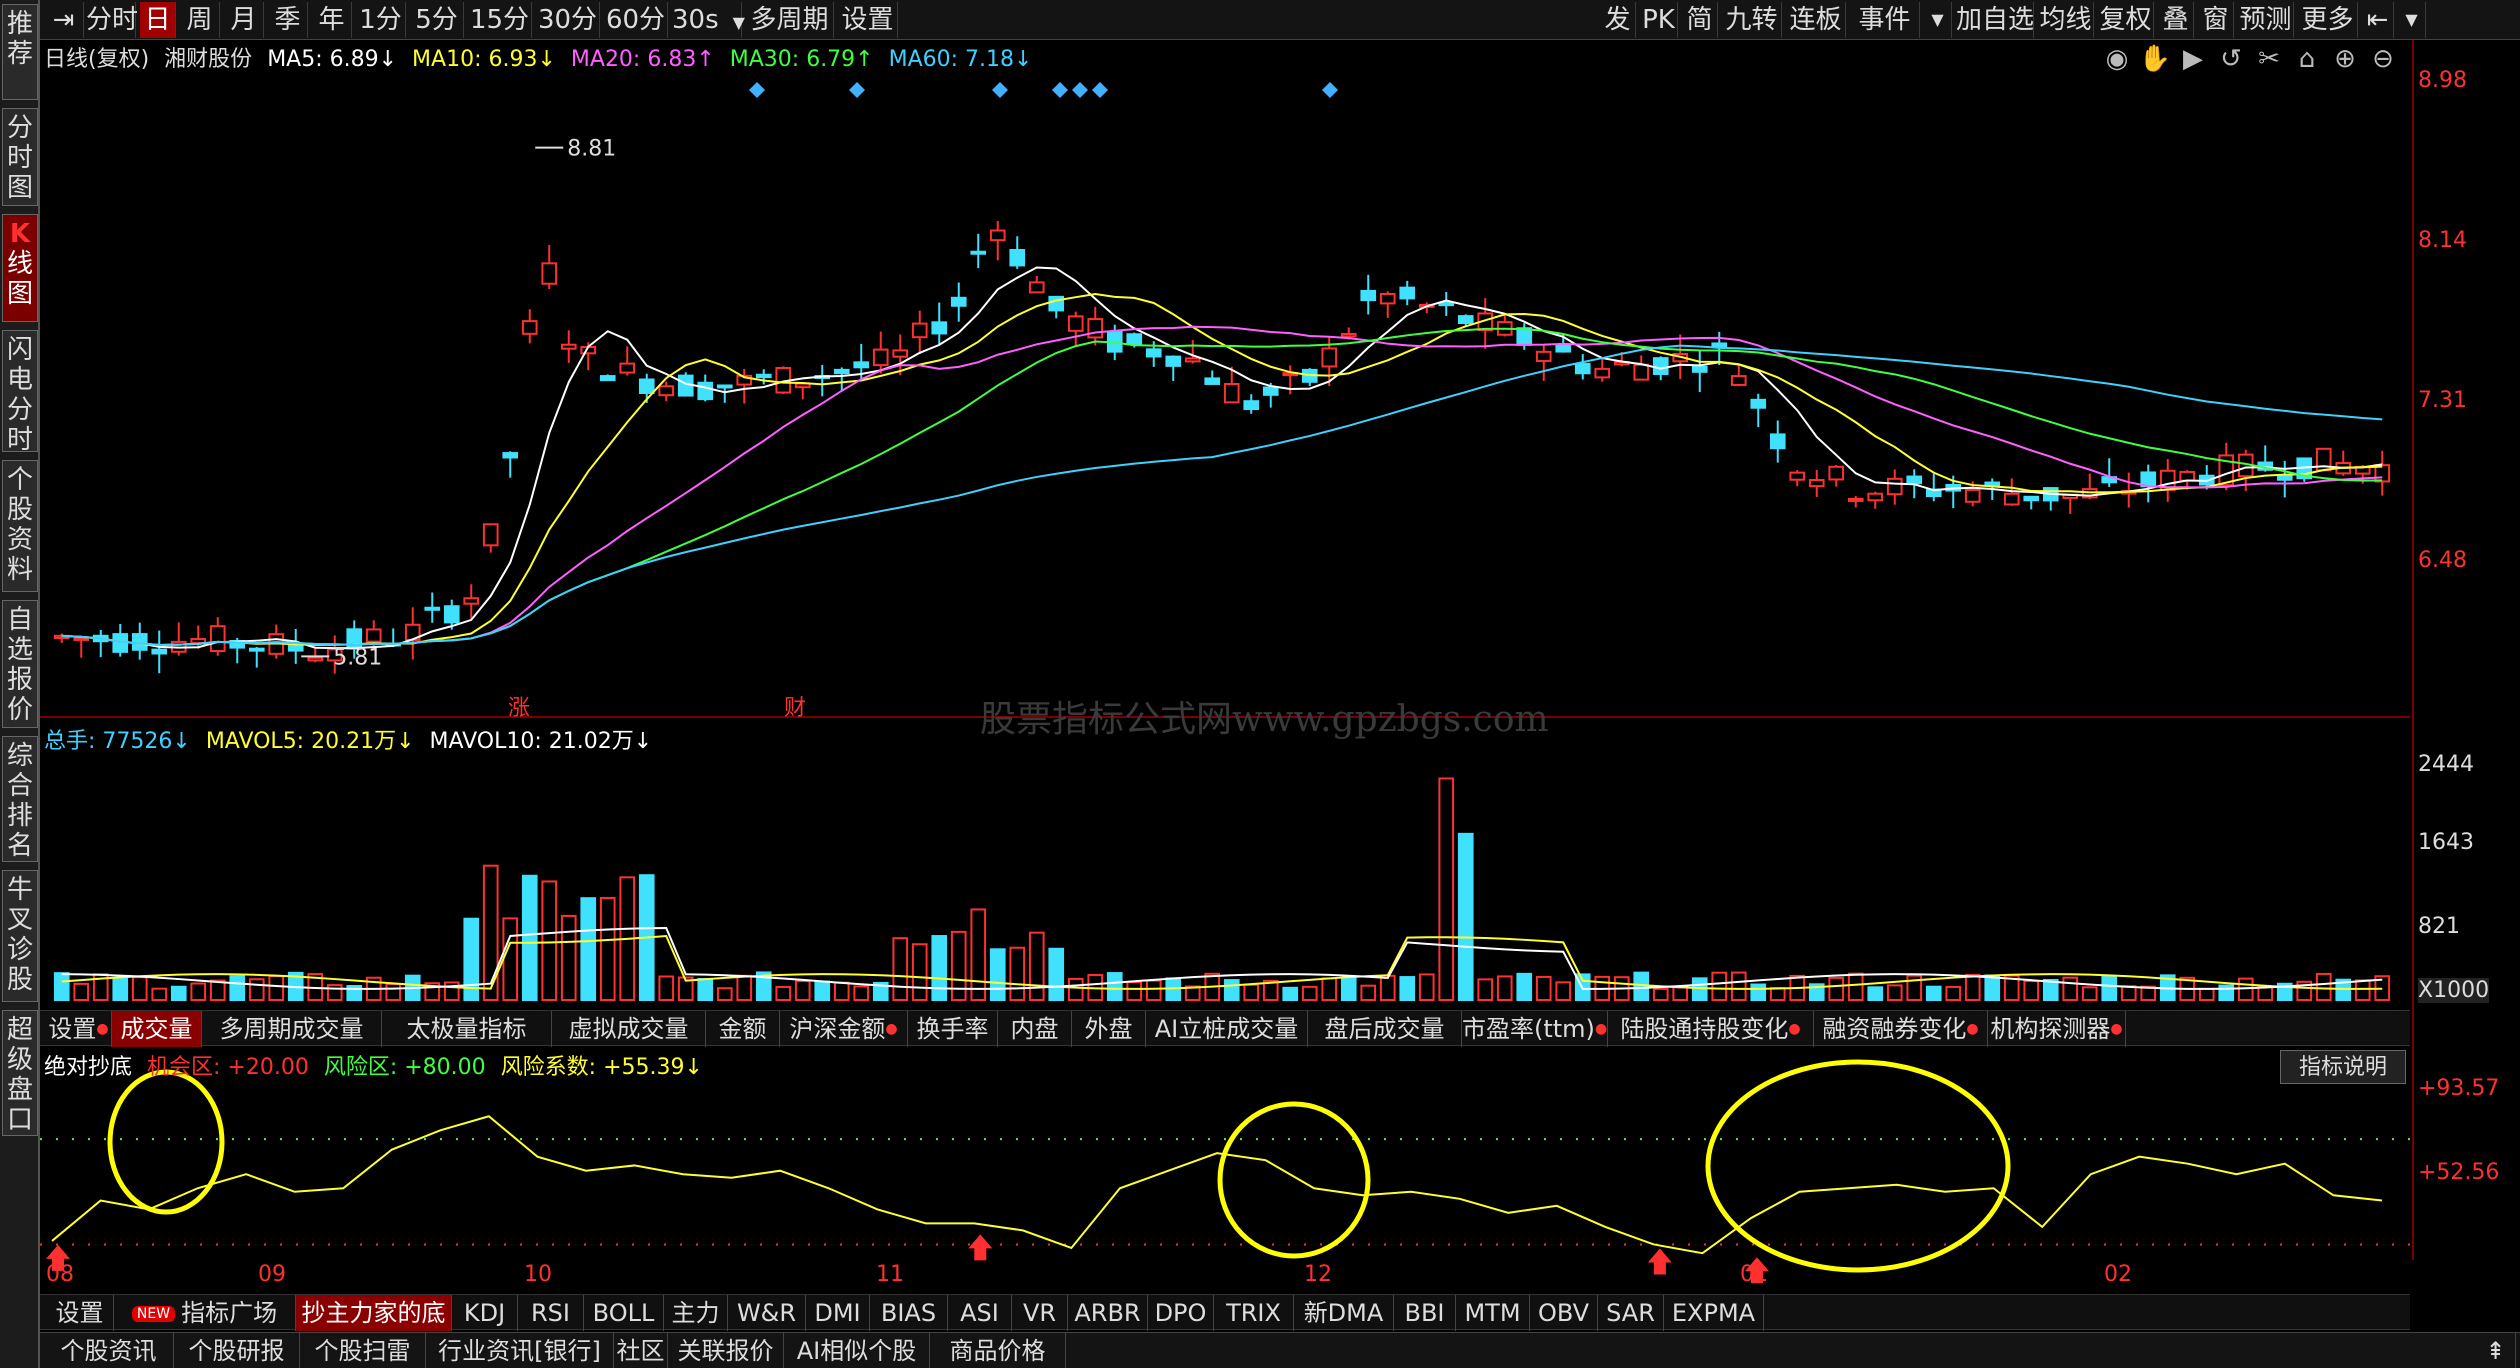 This screenshot has height=1368, width=2520. What do you see at coordinates (20, 799) in the screenshot?
I see `sidebar-item-6: 综合排名` at bounding box center [20, 799].